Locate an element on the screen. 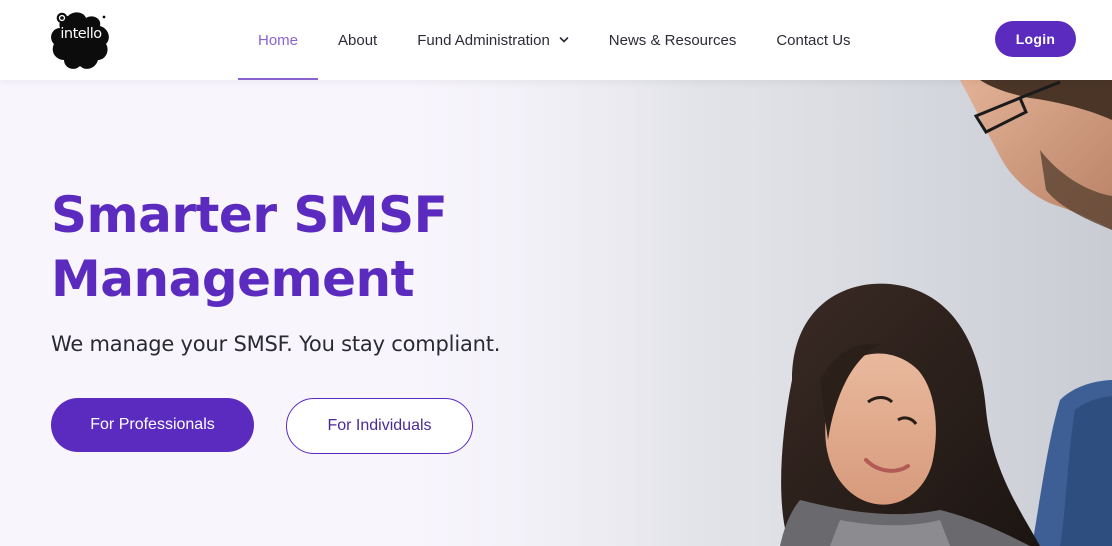  chevron-down-icon is located at coordinates (564, 40).